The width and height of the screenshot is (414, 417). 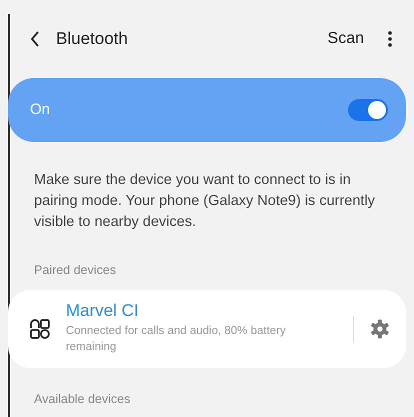 I want to click on more-options-icon, so click(x=390, y=39).